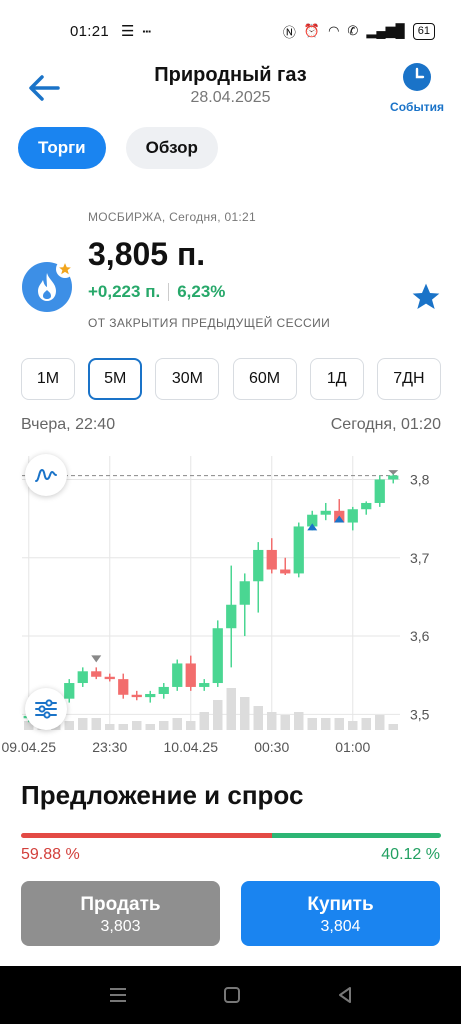 This screenshot has height=1024, width=461. What do you see at coordinates (356, 835) in the screenshot?
I see `buy-share-bar` at bounding box center [356, 835].